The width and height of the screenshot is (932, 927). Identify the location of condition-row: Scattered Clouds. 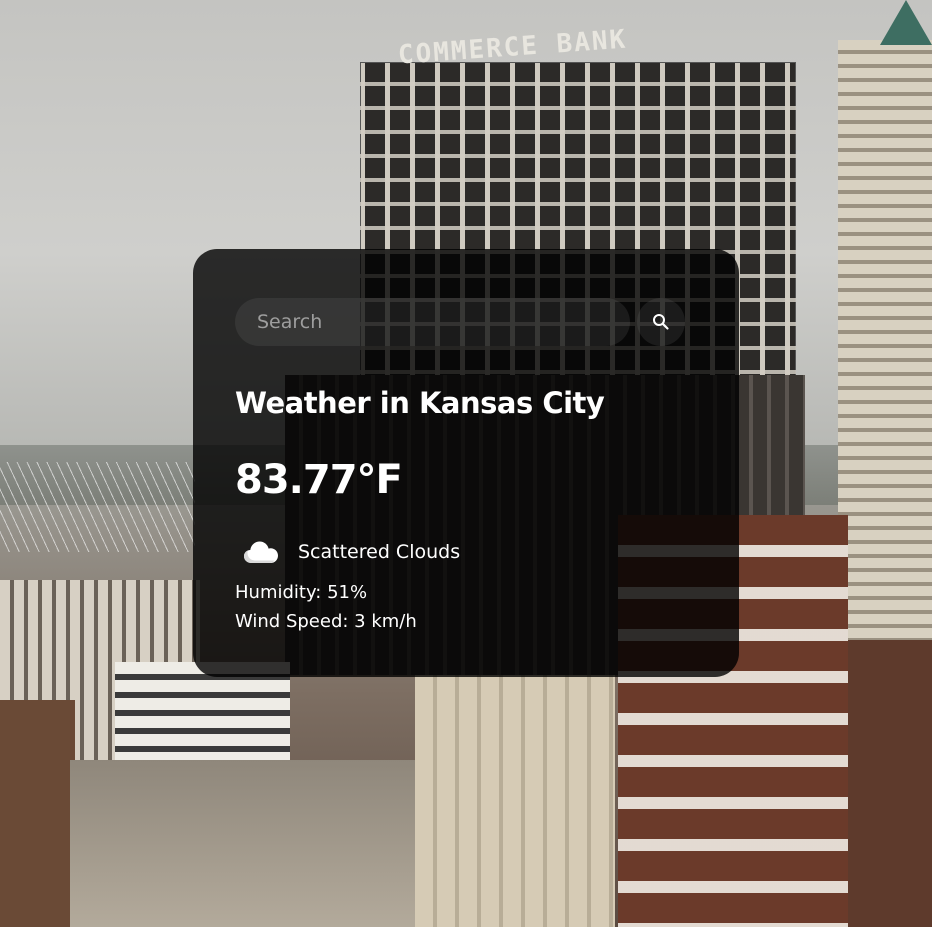
(351, 552).